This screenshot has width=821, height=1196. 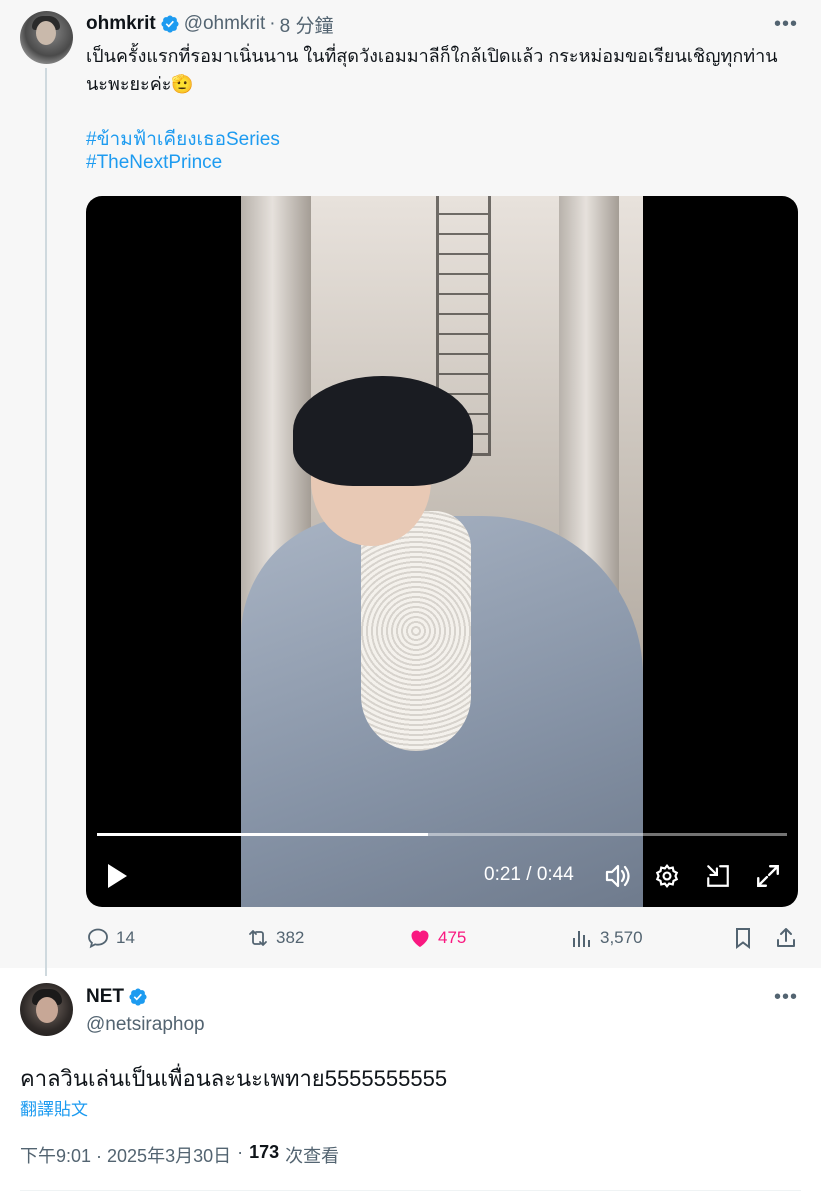 I want to click on reply-text: คาลวินเล่นเป็นเพื่อนละนะเพทาย5555555555, so click(x=234, y=1078).